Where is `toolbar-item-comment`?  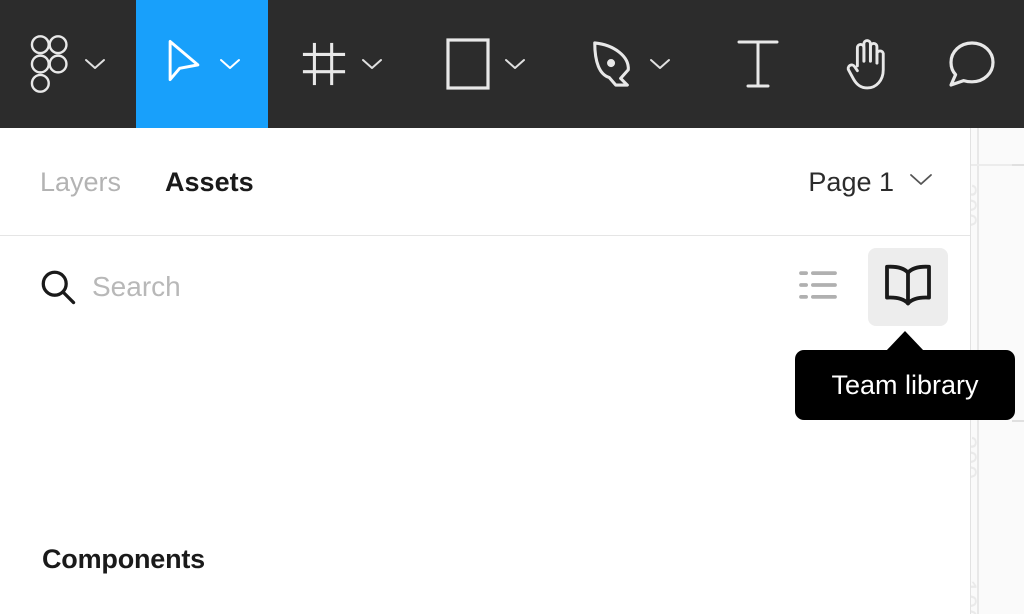 toolbar-item-comment is located at coordinates (972, 64).